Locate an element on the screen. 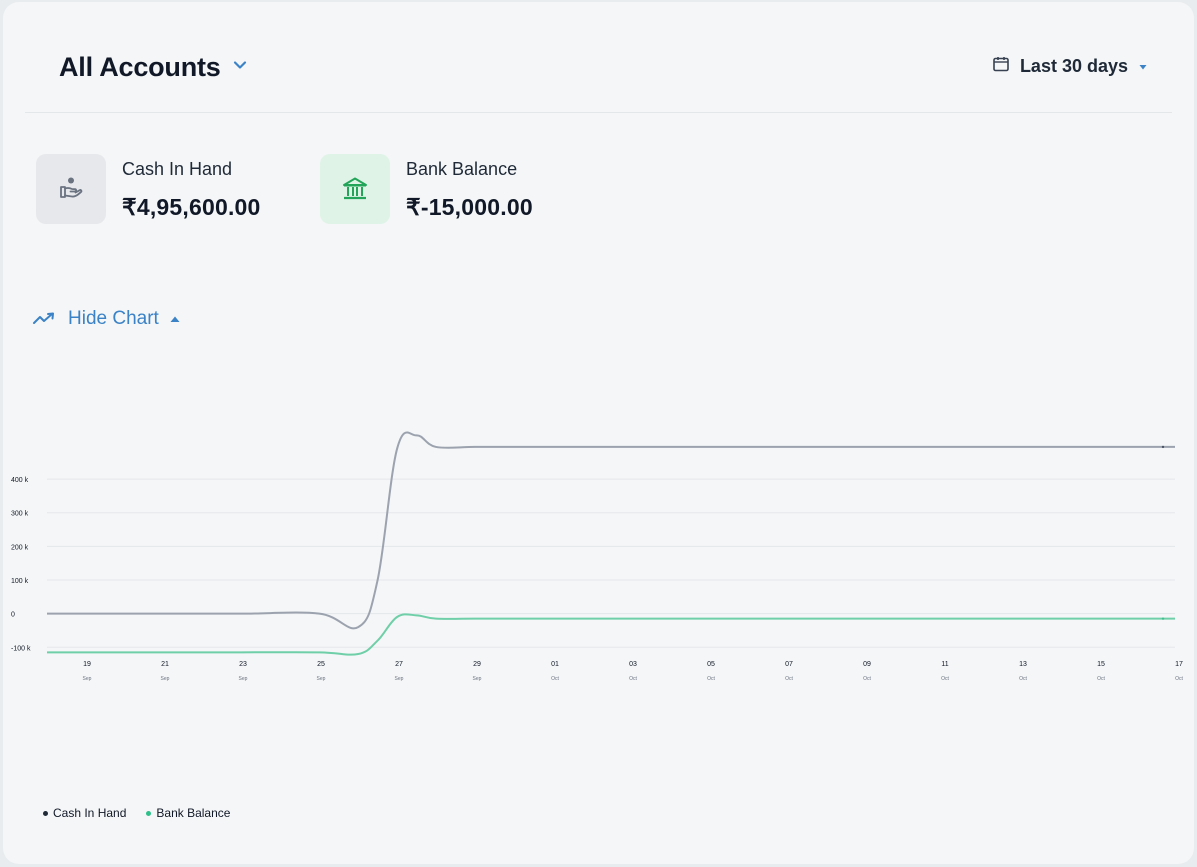 The image size is (1197, 867). x-tick-day: 01 is located at coordinates (555, 664).